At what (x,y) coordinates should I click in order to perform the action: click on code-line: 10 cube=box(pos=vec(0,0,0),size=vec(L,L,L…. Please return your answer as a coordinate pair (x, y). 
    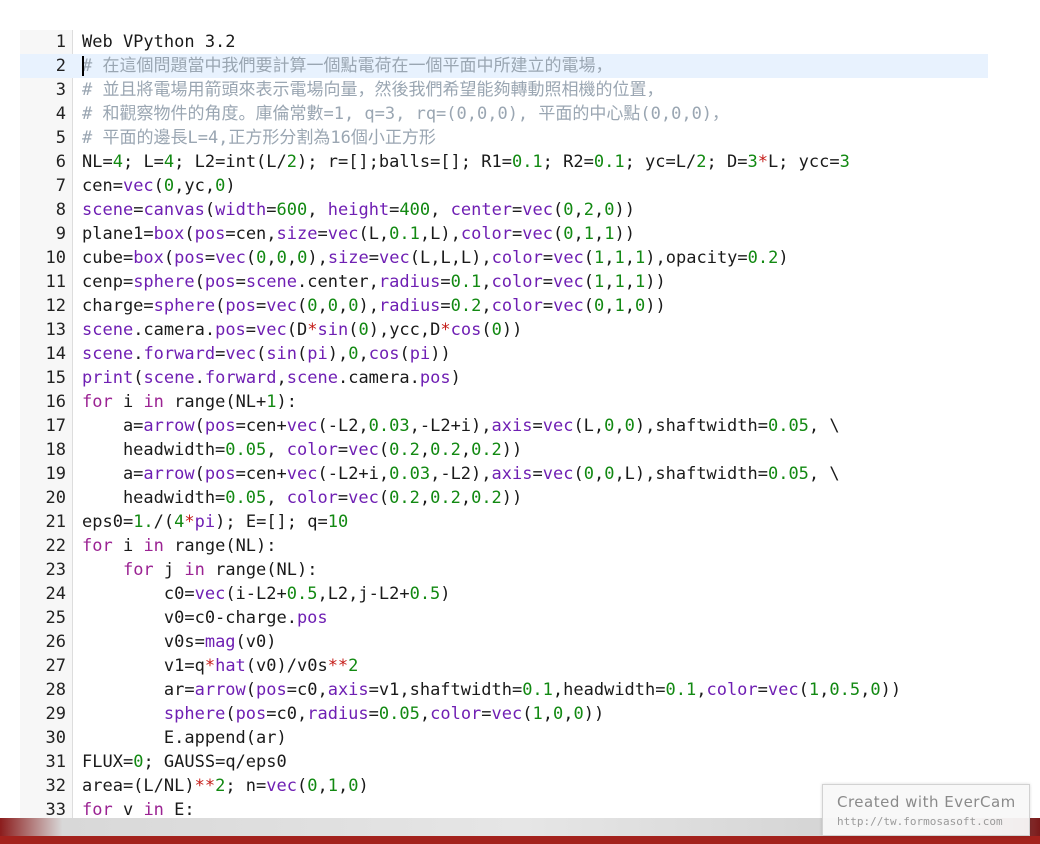
    Looking at the image, I should click on (504, 258).